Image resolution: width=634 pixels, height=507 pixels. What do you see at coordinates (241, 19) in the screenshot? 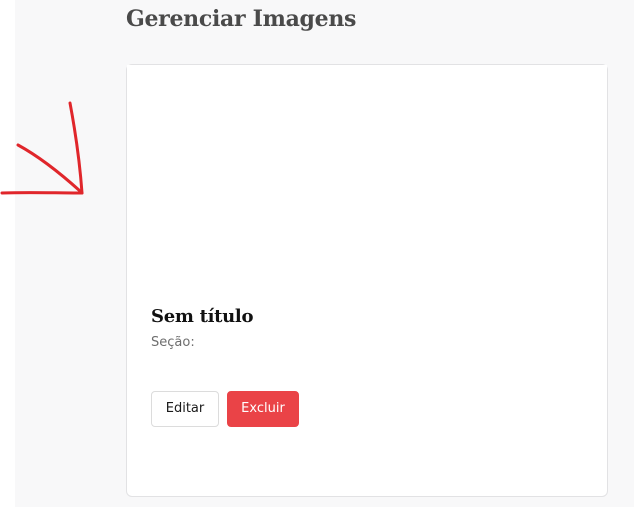
I see `page-title: Gerenciar Imagens` at bounding box center [241, 19].